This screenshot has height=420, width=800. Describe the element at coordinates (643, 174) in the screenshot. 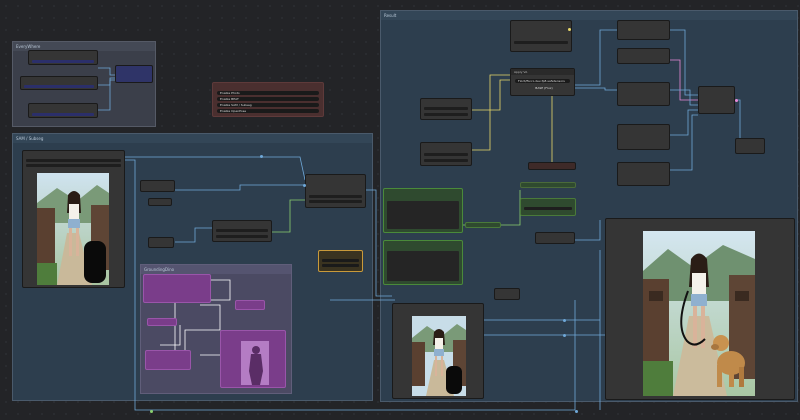

I see `node-result-r5` at that location.